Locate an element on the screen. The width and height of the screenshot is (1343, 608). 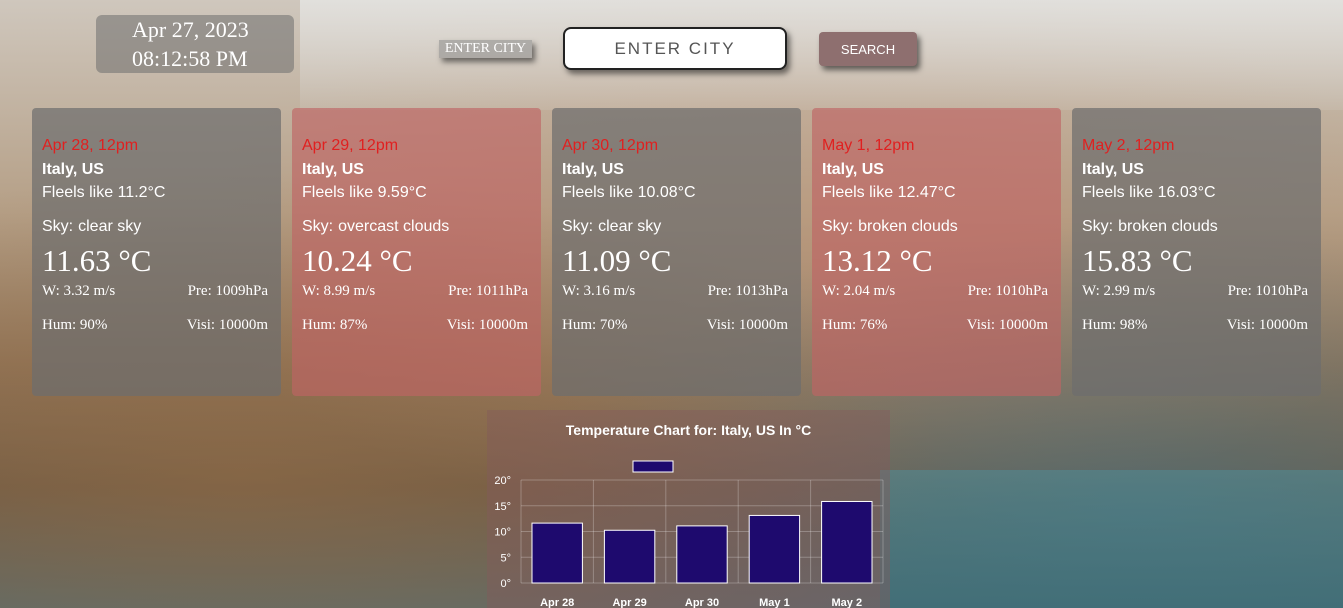
forecast-date: Apr 30, 12pm is located at coordinates (610, 145).